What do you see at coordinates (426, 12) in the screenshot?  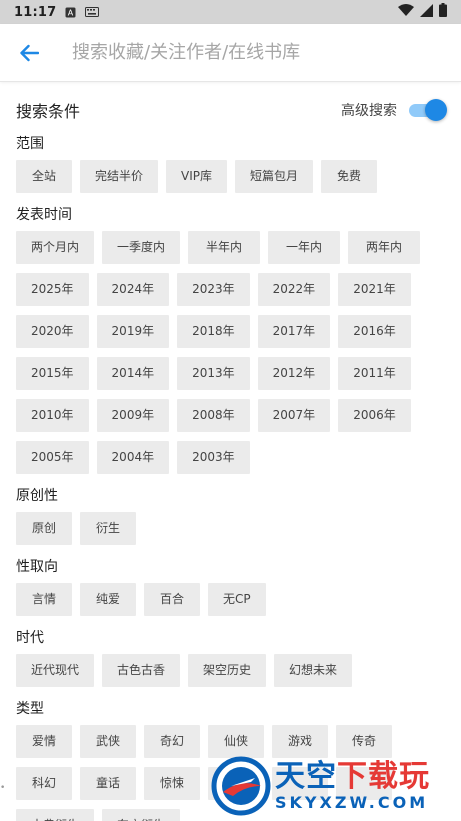 I see `signal-icon` at bounding box center [426, 12].